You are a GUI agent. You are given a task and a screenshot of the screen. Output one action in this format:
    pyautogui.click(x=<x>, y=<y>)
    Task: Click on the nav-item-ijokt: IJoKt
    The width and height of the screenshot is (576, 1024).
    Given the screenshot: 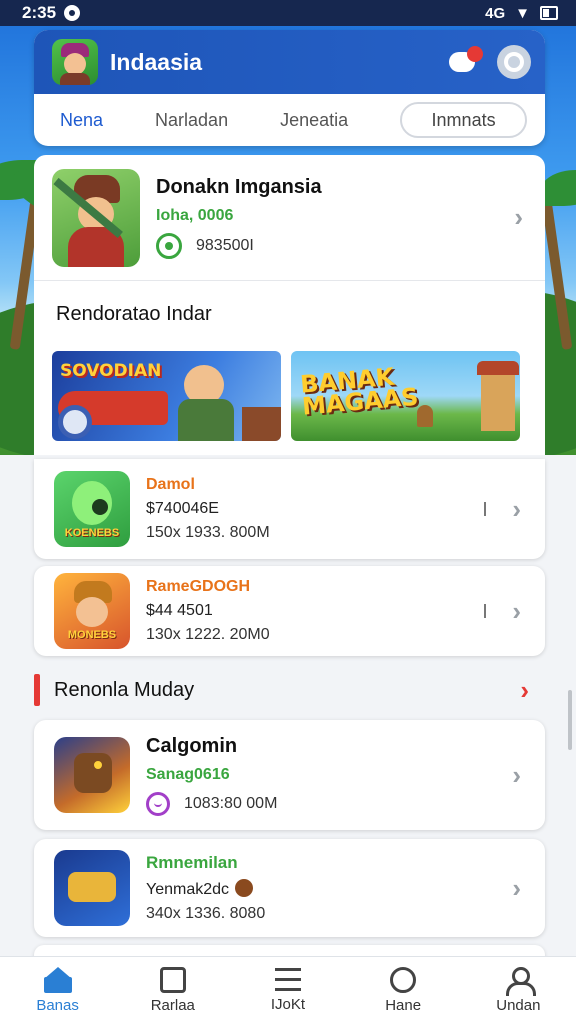 What is the action you would take?
    pyautogui.click(x=288, y=990)
    